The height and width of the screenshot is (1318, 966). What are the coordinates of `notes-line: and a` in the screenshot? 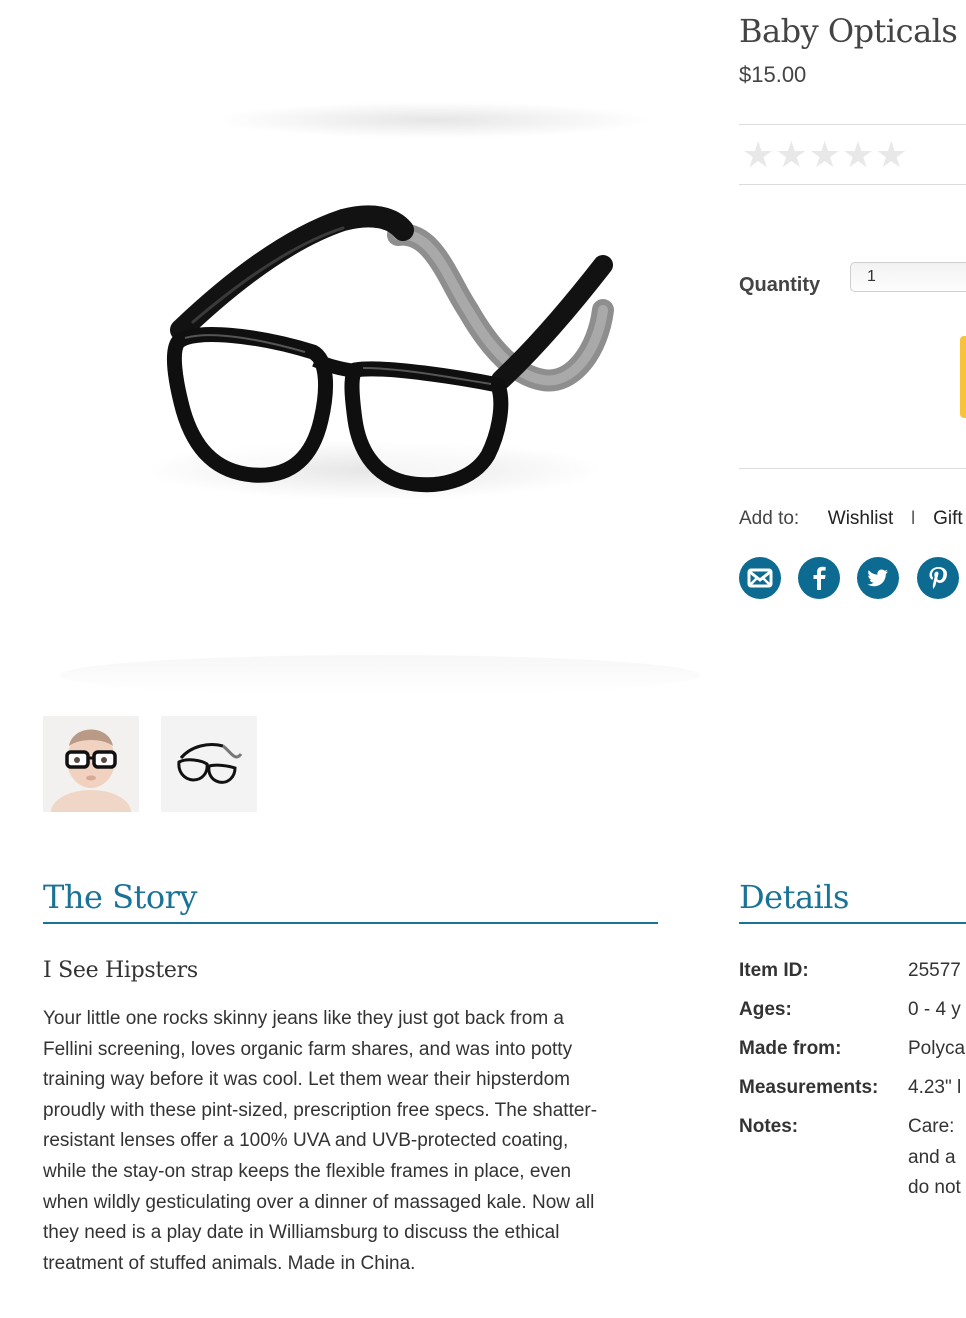 It's located at (932, 1157).